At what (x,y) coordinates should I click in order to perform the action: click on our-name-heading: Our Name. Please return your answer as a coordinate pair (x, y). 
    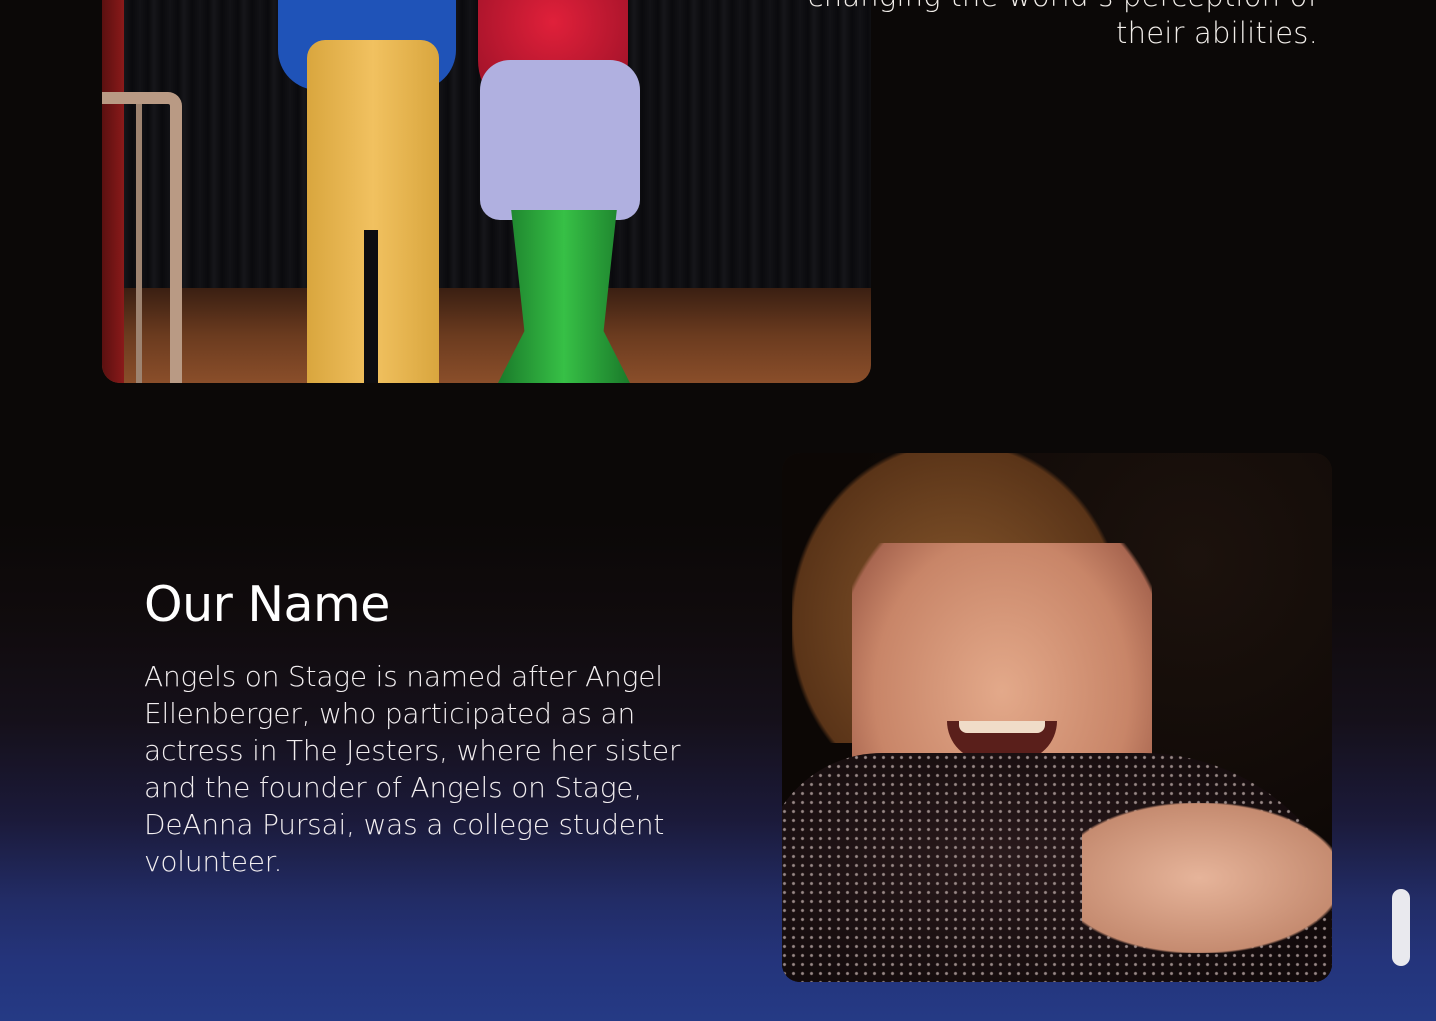
    Looking at the image, I should click on (267, 604).